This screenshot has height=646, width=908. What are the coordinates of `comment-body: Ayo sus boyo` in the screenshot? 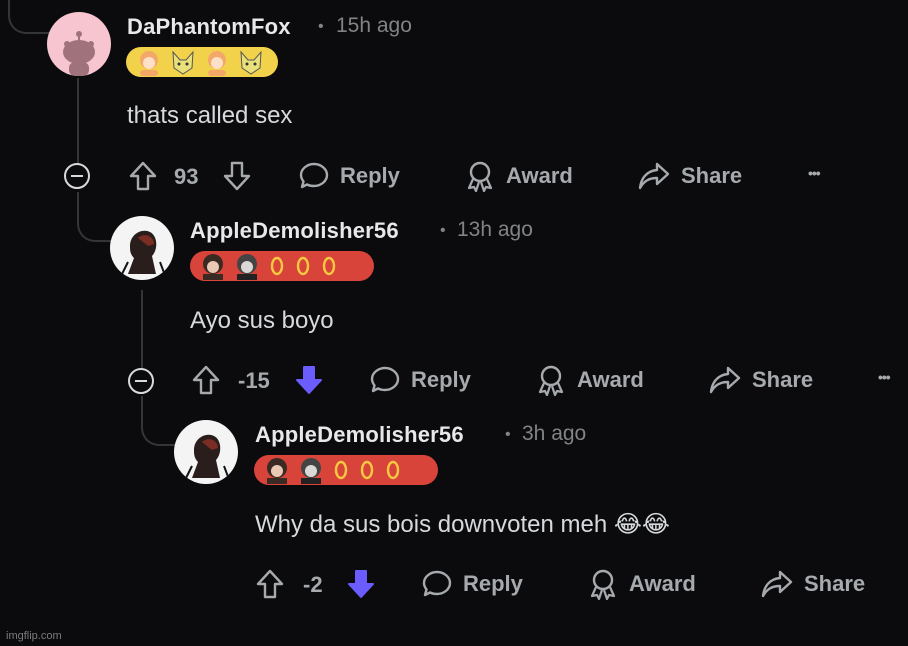 It's located at (262, 320).